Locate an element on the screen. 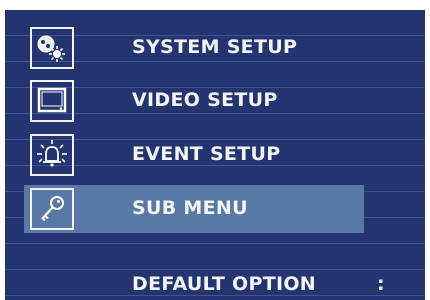 The width and height of the screenshot is (430, 300). default-option-label: DEFAULT OPTION is located at coordinates (224, 284).